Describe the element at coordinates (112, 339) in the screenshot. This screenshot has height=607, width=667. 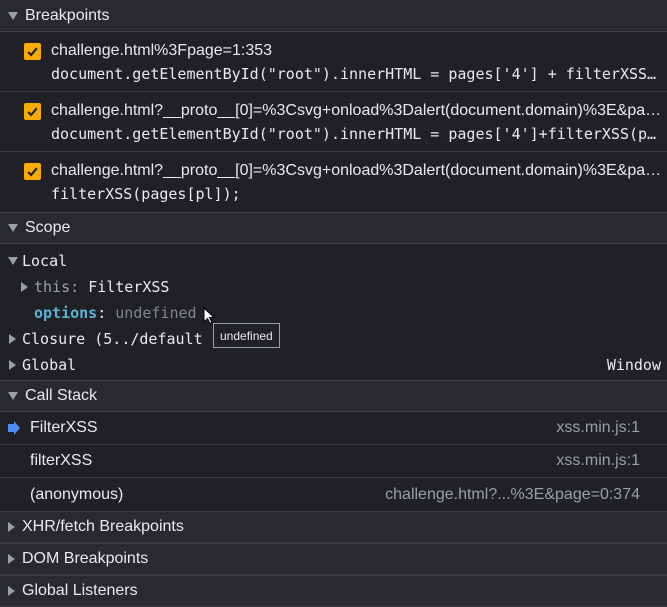
I see `scope-closure-label: Closure (5../default` at that location.